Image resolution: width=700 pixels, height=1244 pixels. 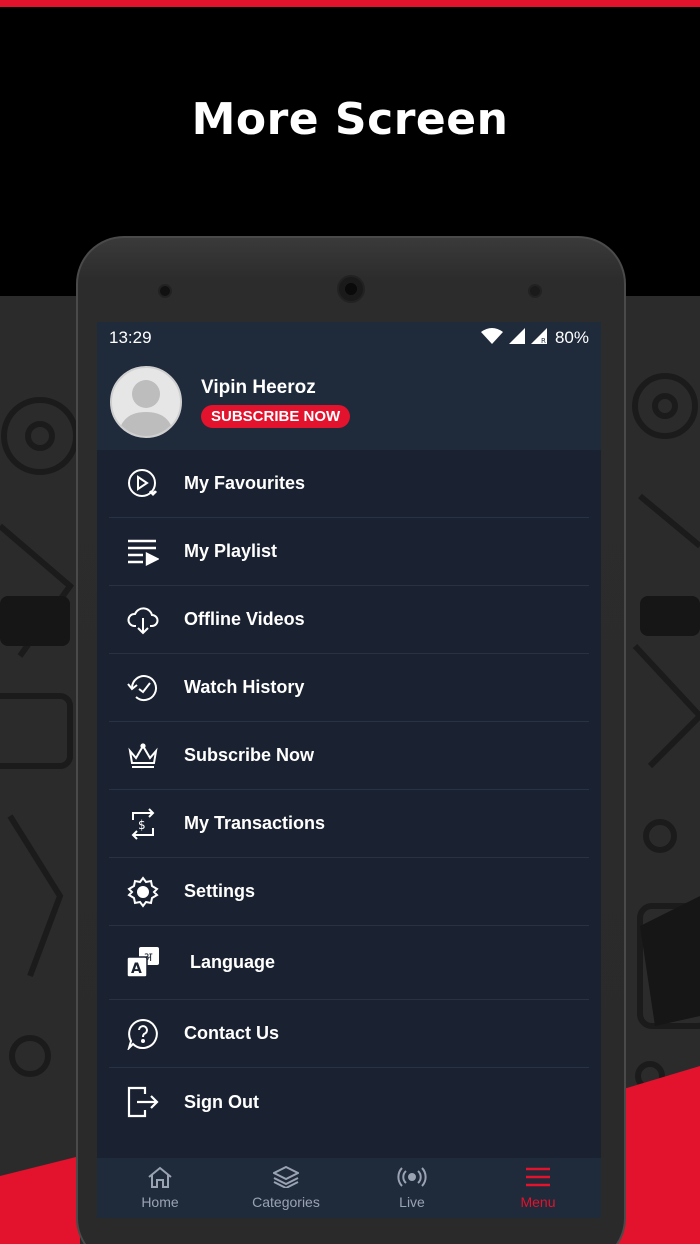 What do you see at coordinates (245, 483) in the screenshot?
I see `menu-item-label: My Favourites` at bounding box center [245, 483].